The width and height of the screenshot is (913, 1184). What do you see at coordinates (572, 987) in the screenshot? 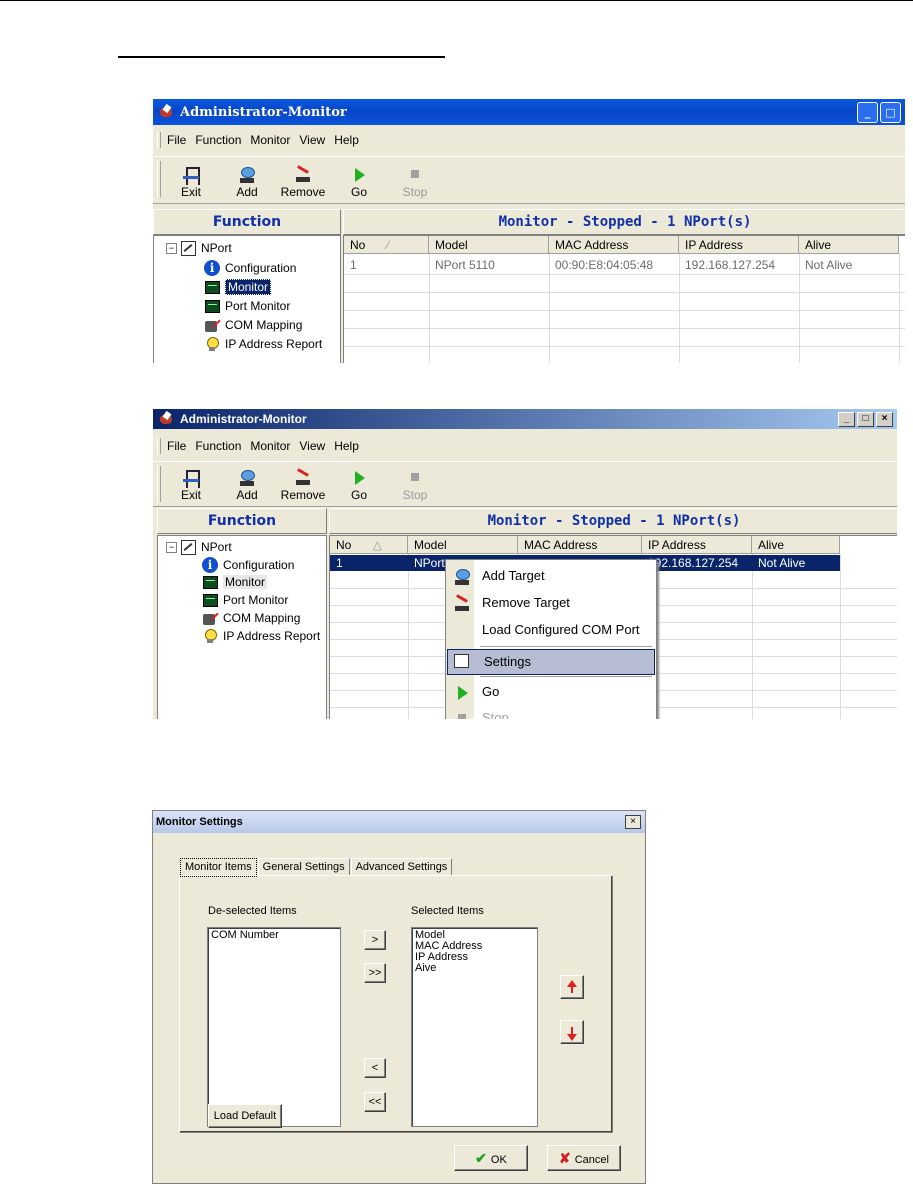
I see `move-up-button` at bounding box center [572, 987].